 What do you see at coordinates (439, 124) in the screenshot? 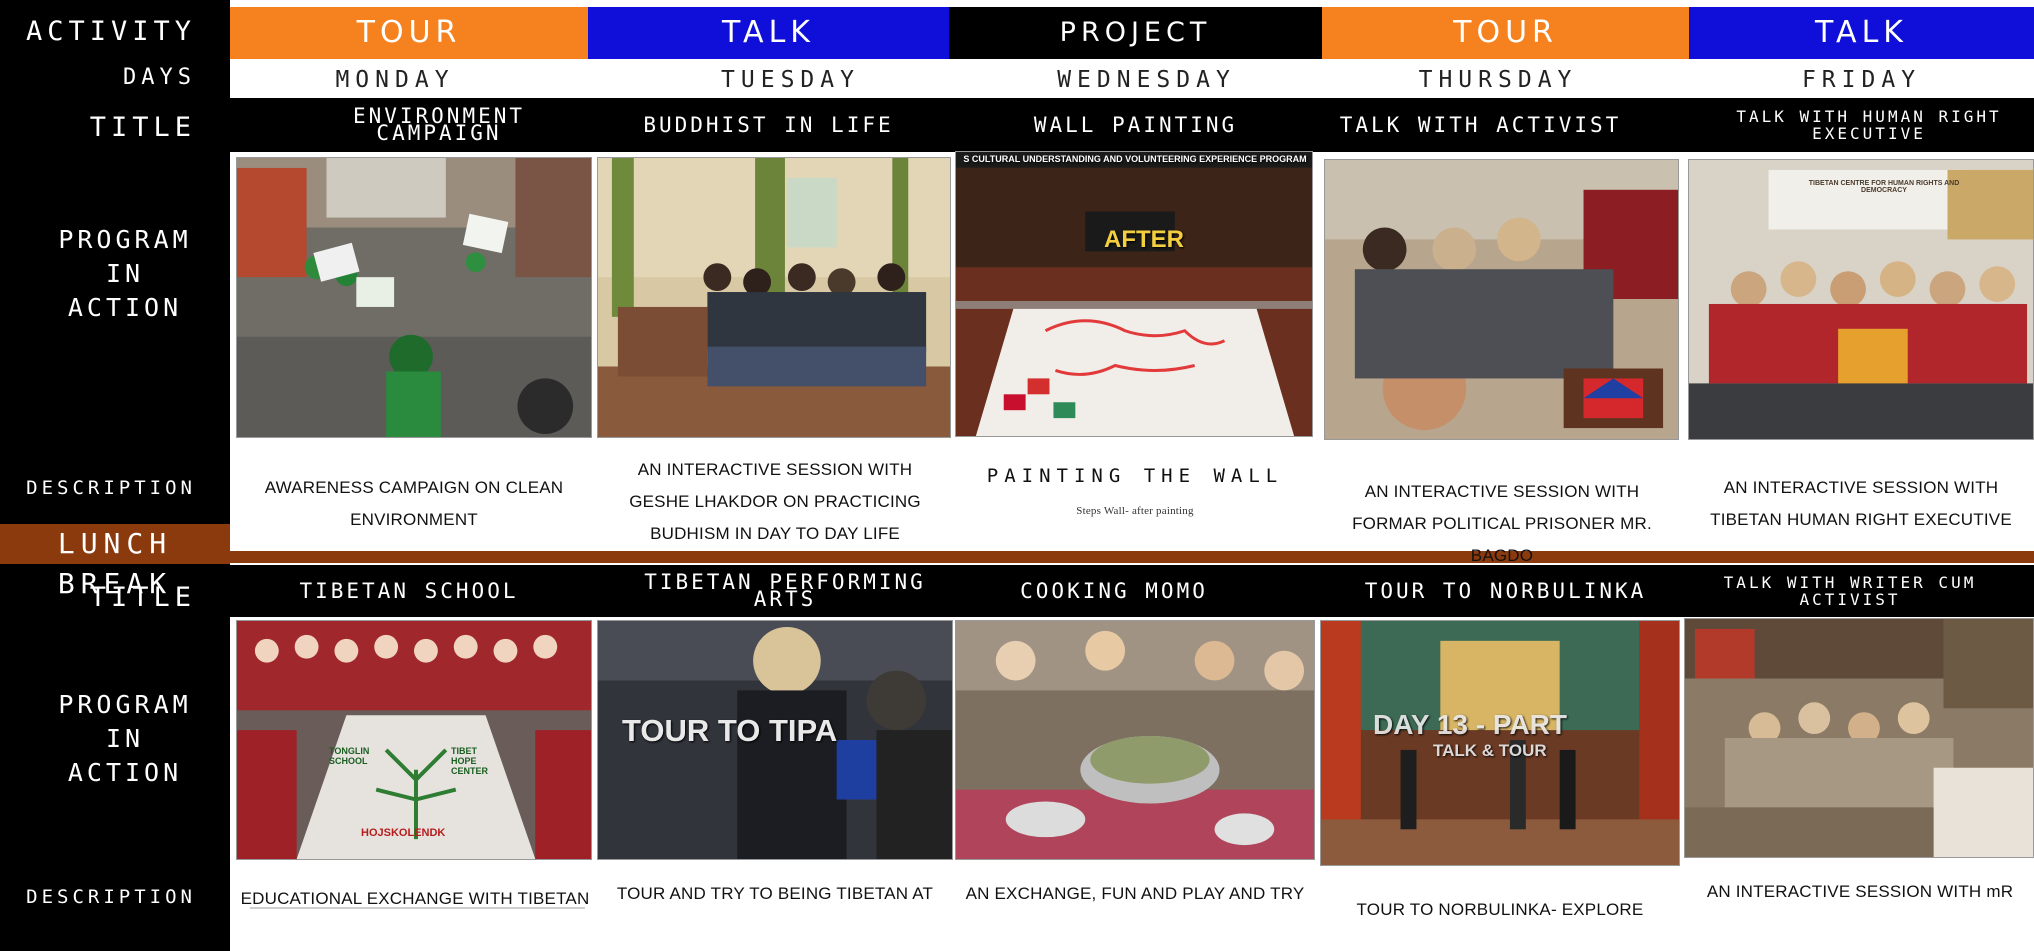
I see `title-environment-campaign: ENVIRONMENT CAMPAIGN` at bounding box center [439, 124].